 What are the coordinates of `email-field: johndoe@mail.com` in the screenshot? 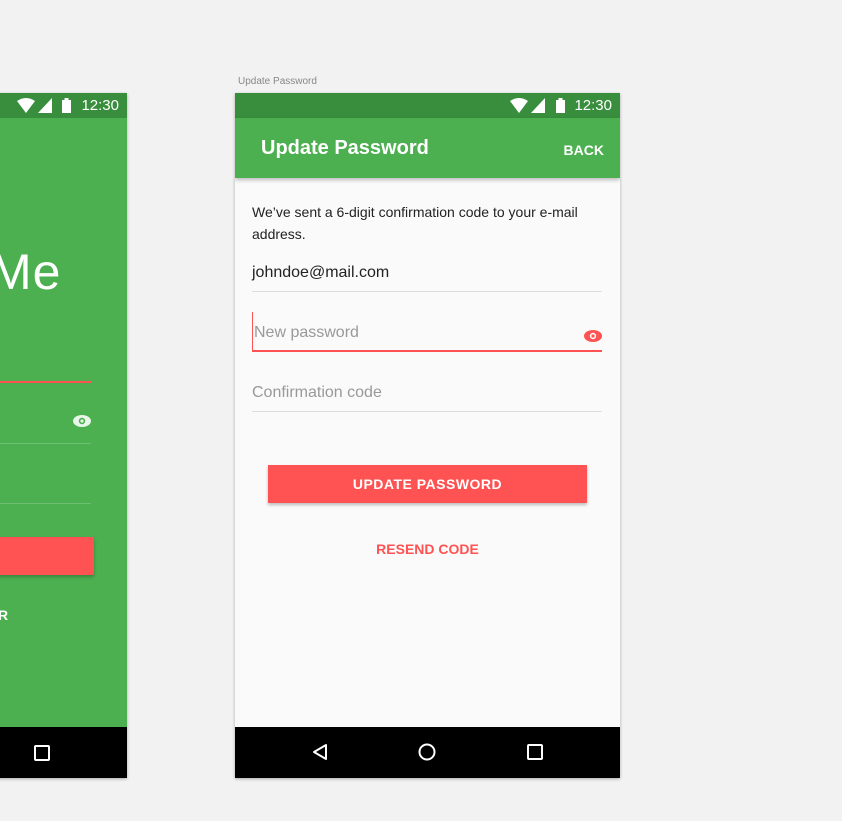 It's located at (427, 272).